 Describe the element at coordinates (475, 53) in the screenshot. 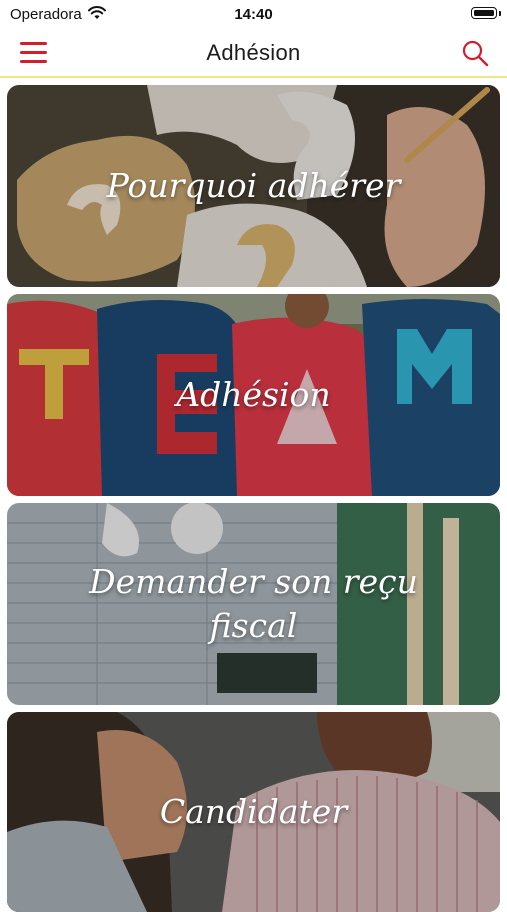

I see `search-icon` at that location.